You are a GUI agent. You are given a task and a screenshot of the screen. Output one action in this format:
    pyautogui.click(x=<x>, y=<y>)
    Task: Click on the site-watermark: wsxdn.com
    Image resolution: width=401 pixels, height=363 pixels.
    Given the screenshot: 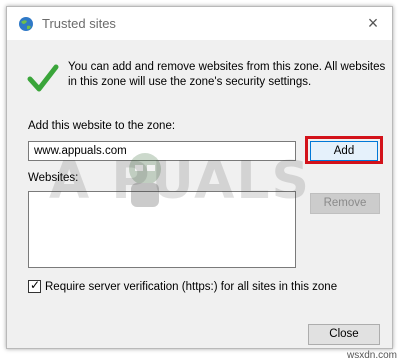 What is the action you would take?
    pyautogui.click(x=371, y=355)
    